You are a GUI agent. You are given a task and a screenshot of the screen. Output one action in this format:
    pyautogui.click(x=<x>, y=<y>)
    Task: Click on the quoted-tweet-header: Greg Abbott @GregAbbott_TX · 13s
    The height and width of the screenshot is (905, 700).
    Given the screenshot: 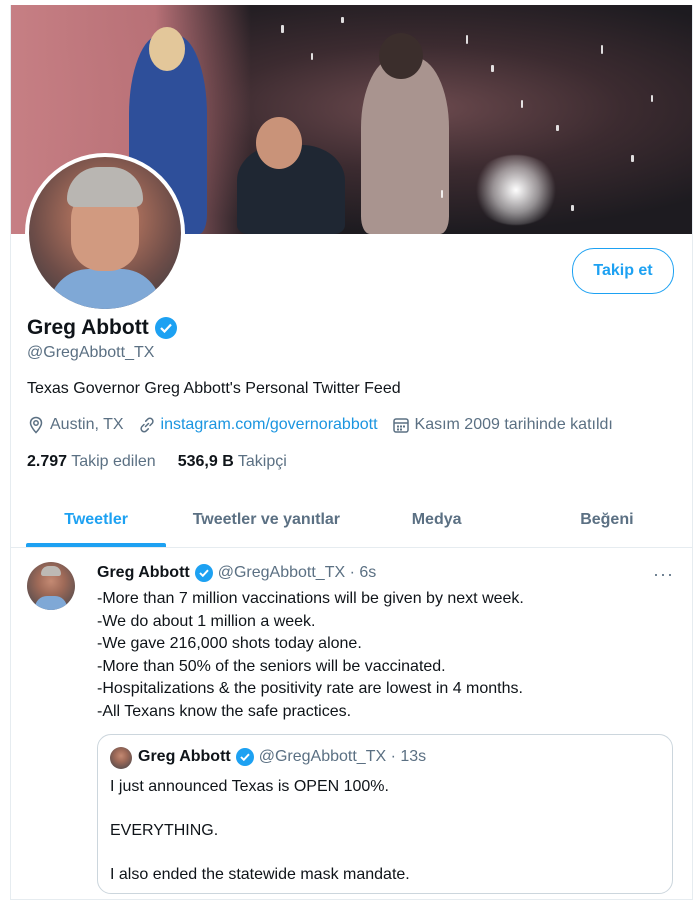 What is the action you would take?
    pyautogui.click(x=282, y=757)
    